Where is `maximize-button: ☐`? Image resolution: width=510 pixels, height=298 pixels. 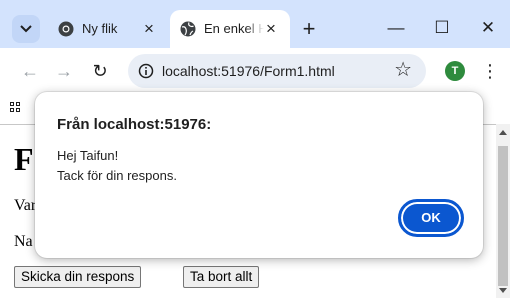
maximize-button: ☐ is located at coordinates (442, 28).